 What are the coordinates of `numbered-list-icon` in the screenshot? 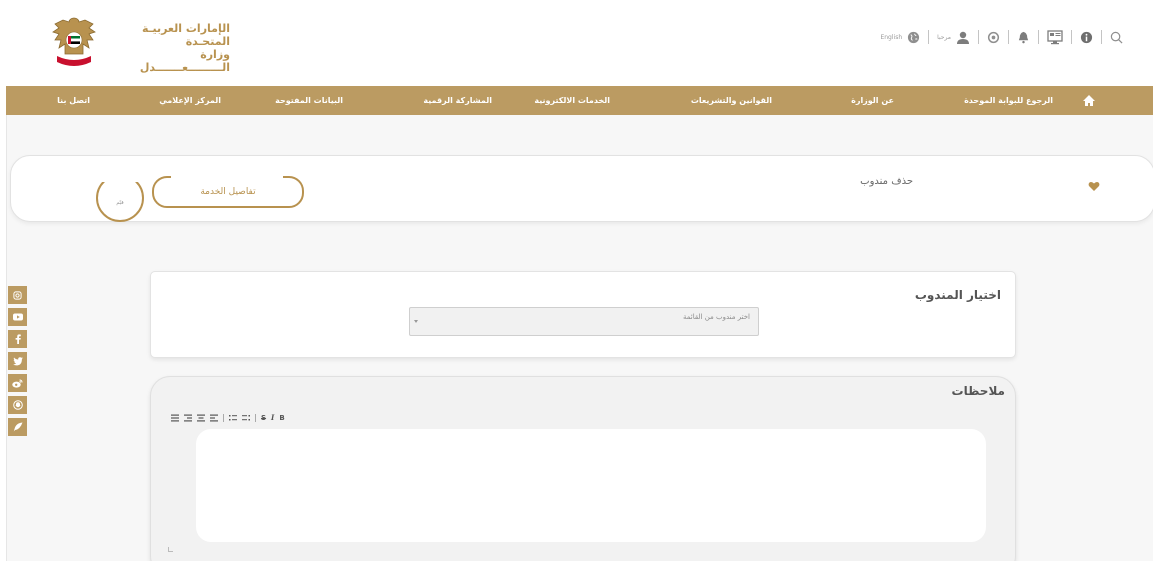 It's located at (246, 418).